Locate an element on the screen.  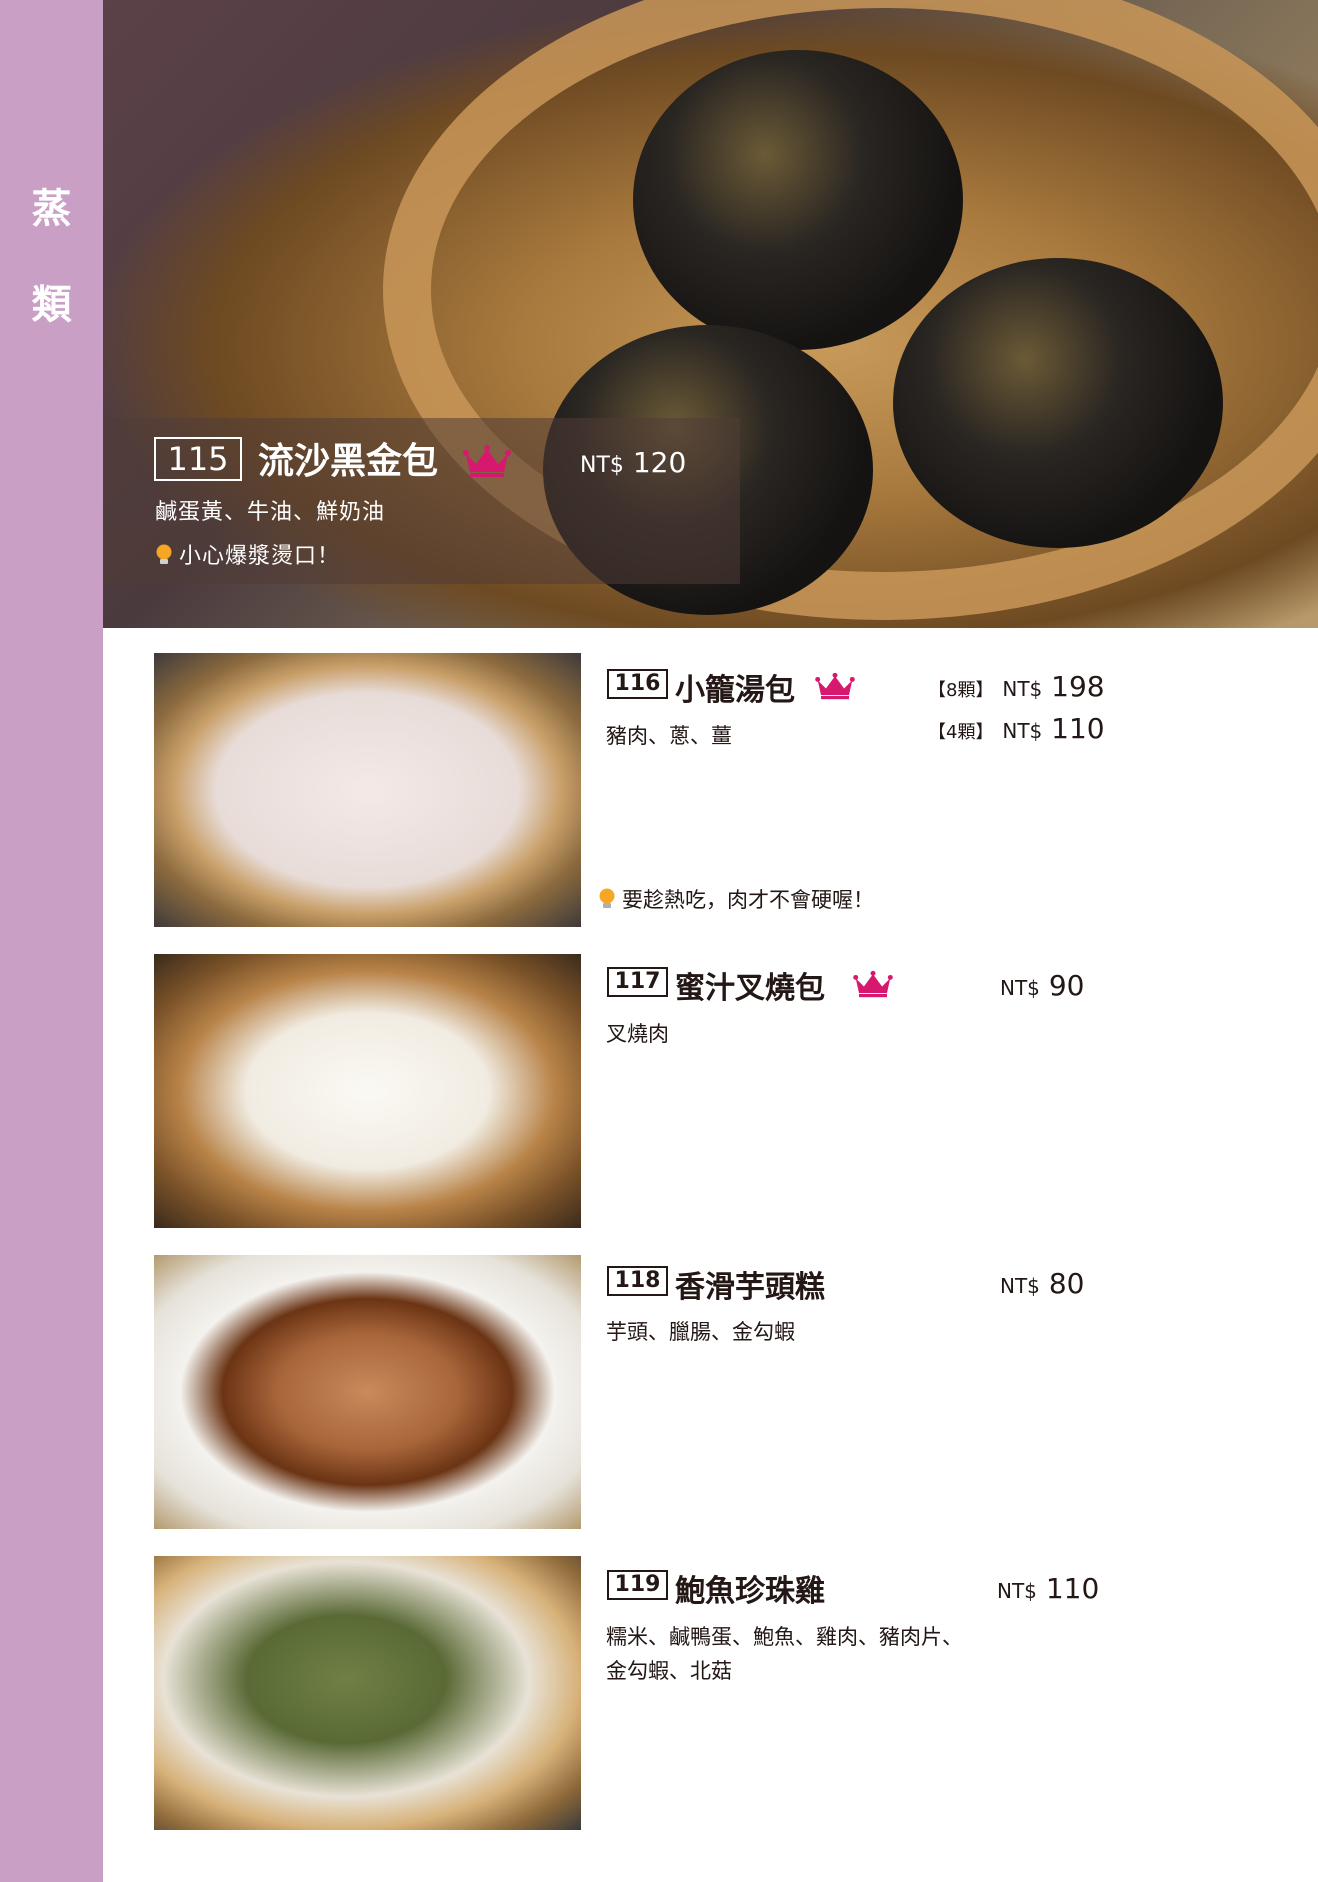
item-number: 118 is located at coordinates (637, 1281).